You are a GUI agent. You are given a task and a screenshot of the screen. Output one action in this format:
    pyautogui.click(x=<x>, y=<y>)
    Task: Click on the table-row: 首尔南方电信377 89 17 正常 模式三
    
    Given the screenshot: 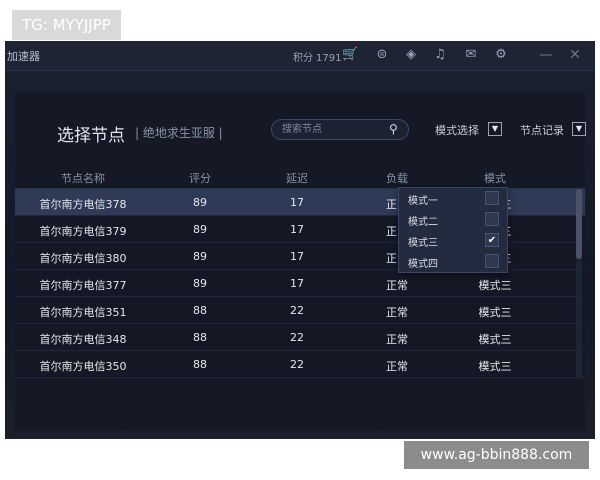 What is the action you would take?
    pyautogui.click(x=300, y=283)
    